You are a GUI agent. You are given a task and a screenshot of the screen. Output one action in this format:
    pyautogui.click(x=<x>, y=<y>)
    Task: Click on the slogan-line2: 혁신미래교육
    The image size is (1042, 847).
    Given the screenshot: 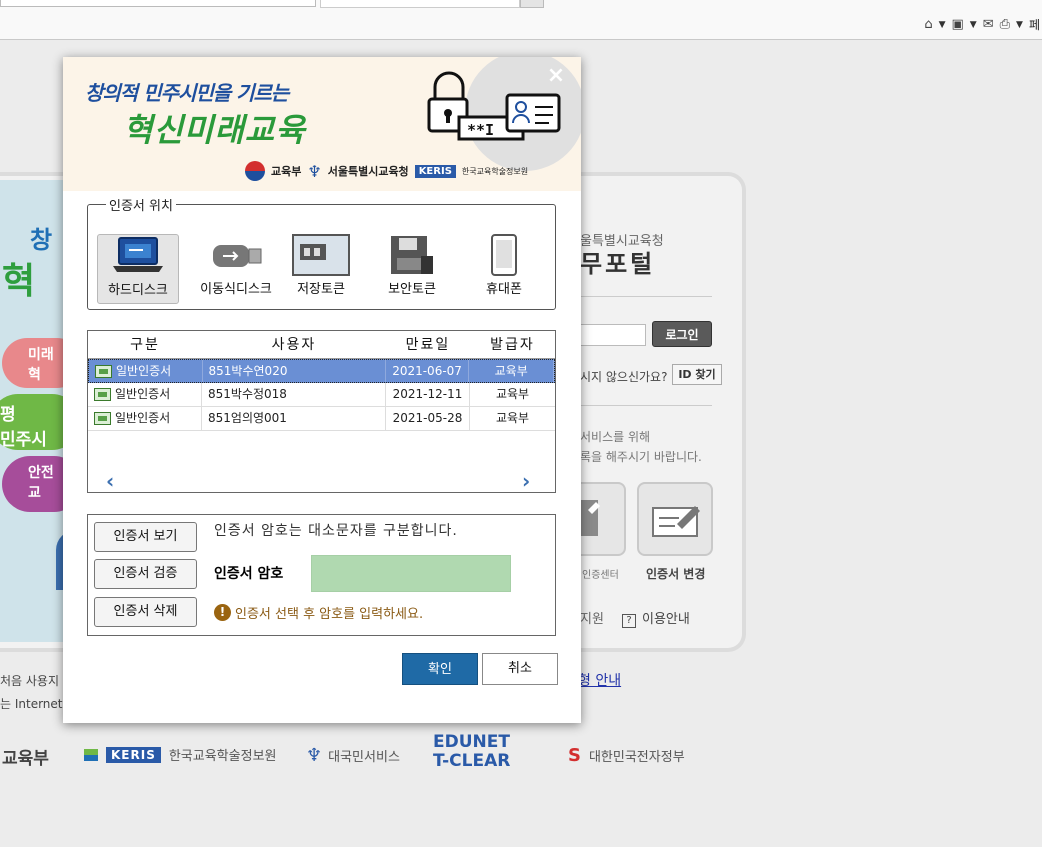 What is the action you would take?
    pyautogui.click(x=214, y=130)
    